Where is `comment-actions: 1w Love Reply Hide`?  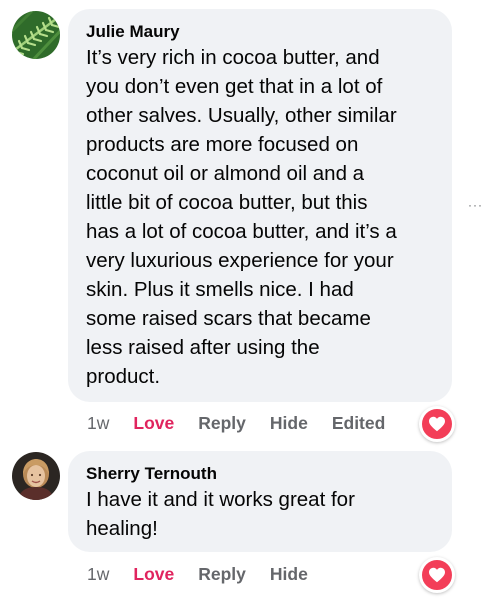 comment-actions: 1w Love Reply Hide is located at coordinates (209, 574).